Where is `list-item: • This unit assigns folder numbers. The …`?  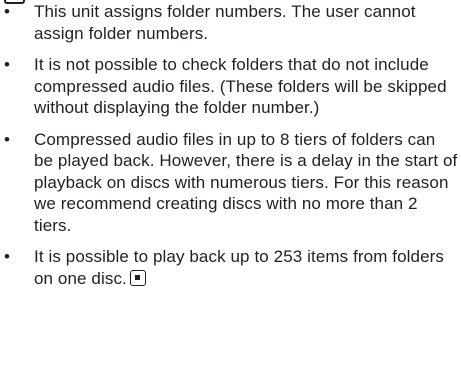
list-item: • This unit assigns folder numbers. The … is located at coordinates (230, 22).